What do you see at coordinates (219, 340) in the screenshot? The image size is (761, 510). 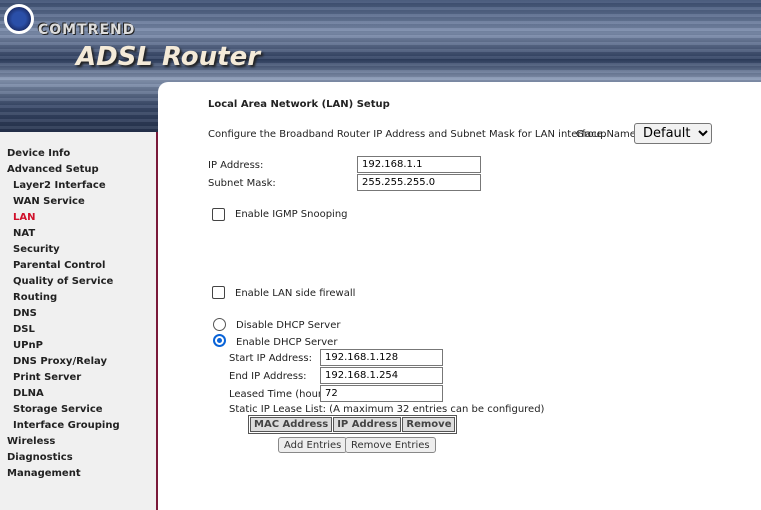 I see `enable-dhcp-radio` at bounding box center [219, 340].